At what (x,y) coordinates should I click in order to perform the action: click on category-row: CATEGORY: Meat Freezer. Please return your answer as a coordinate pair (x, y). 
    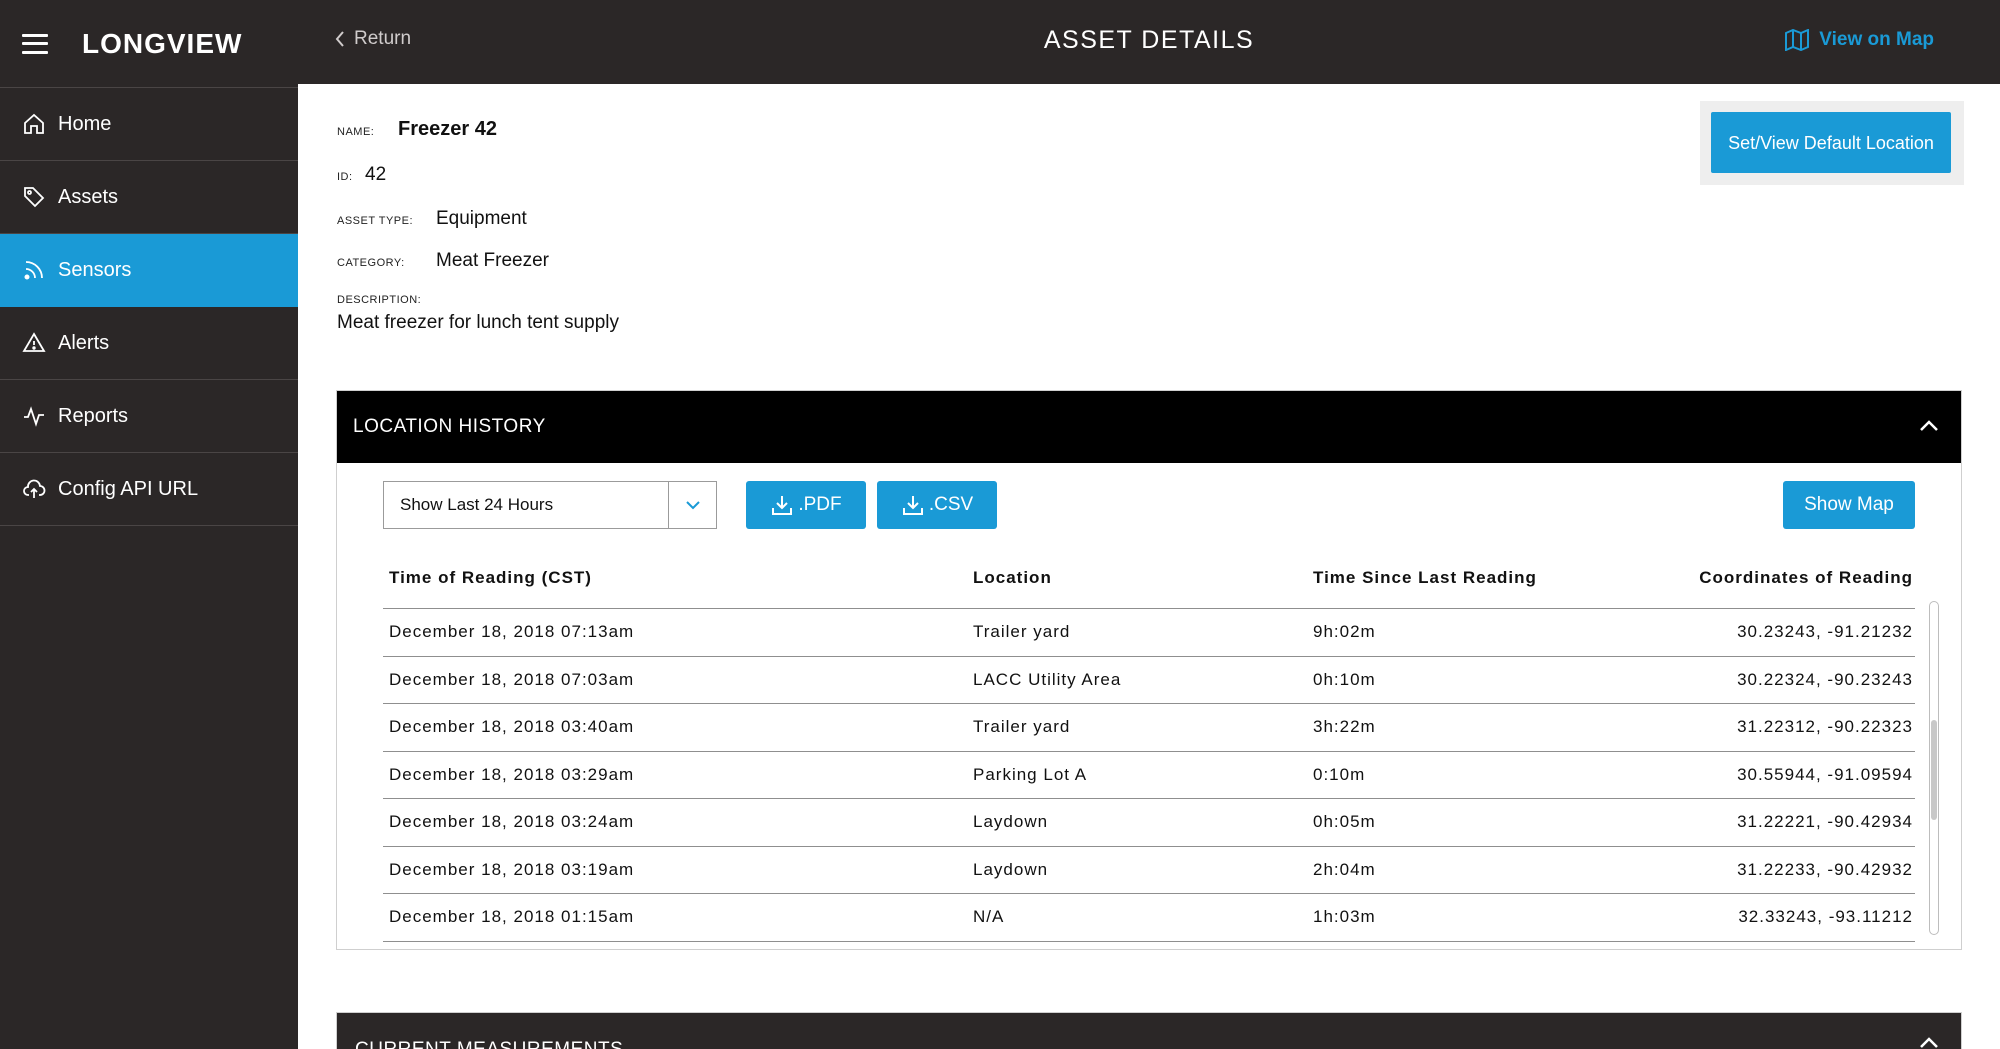
    Looking at the image, I should click on (478, 259).